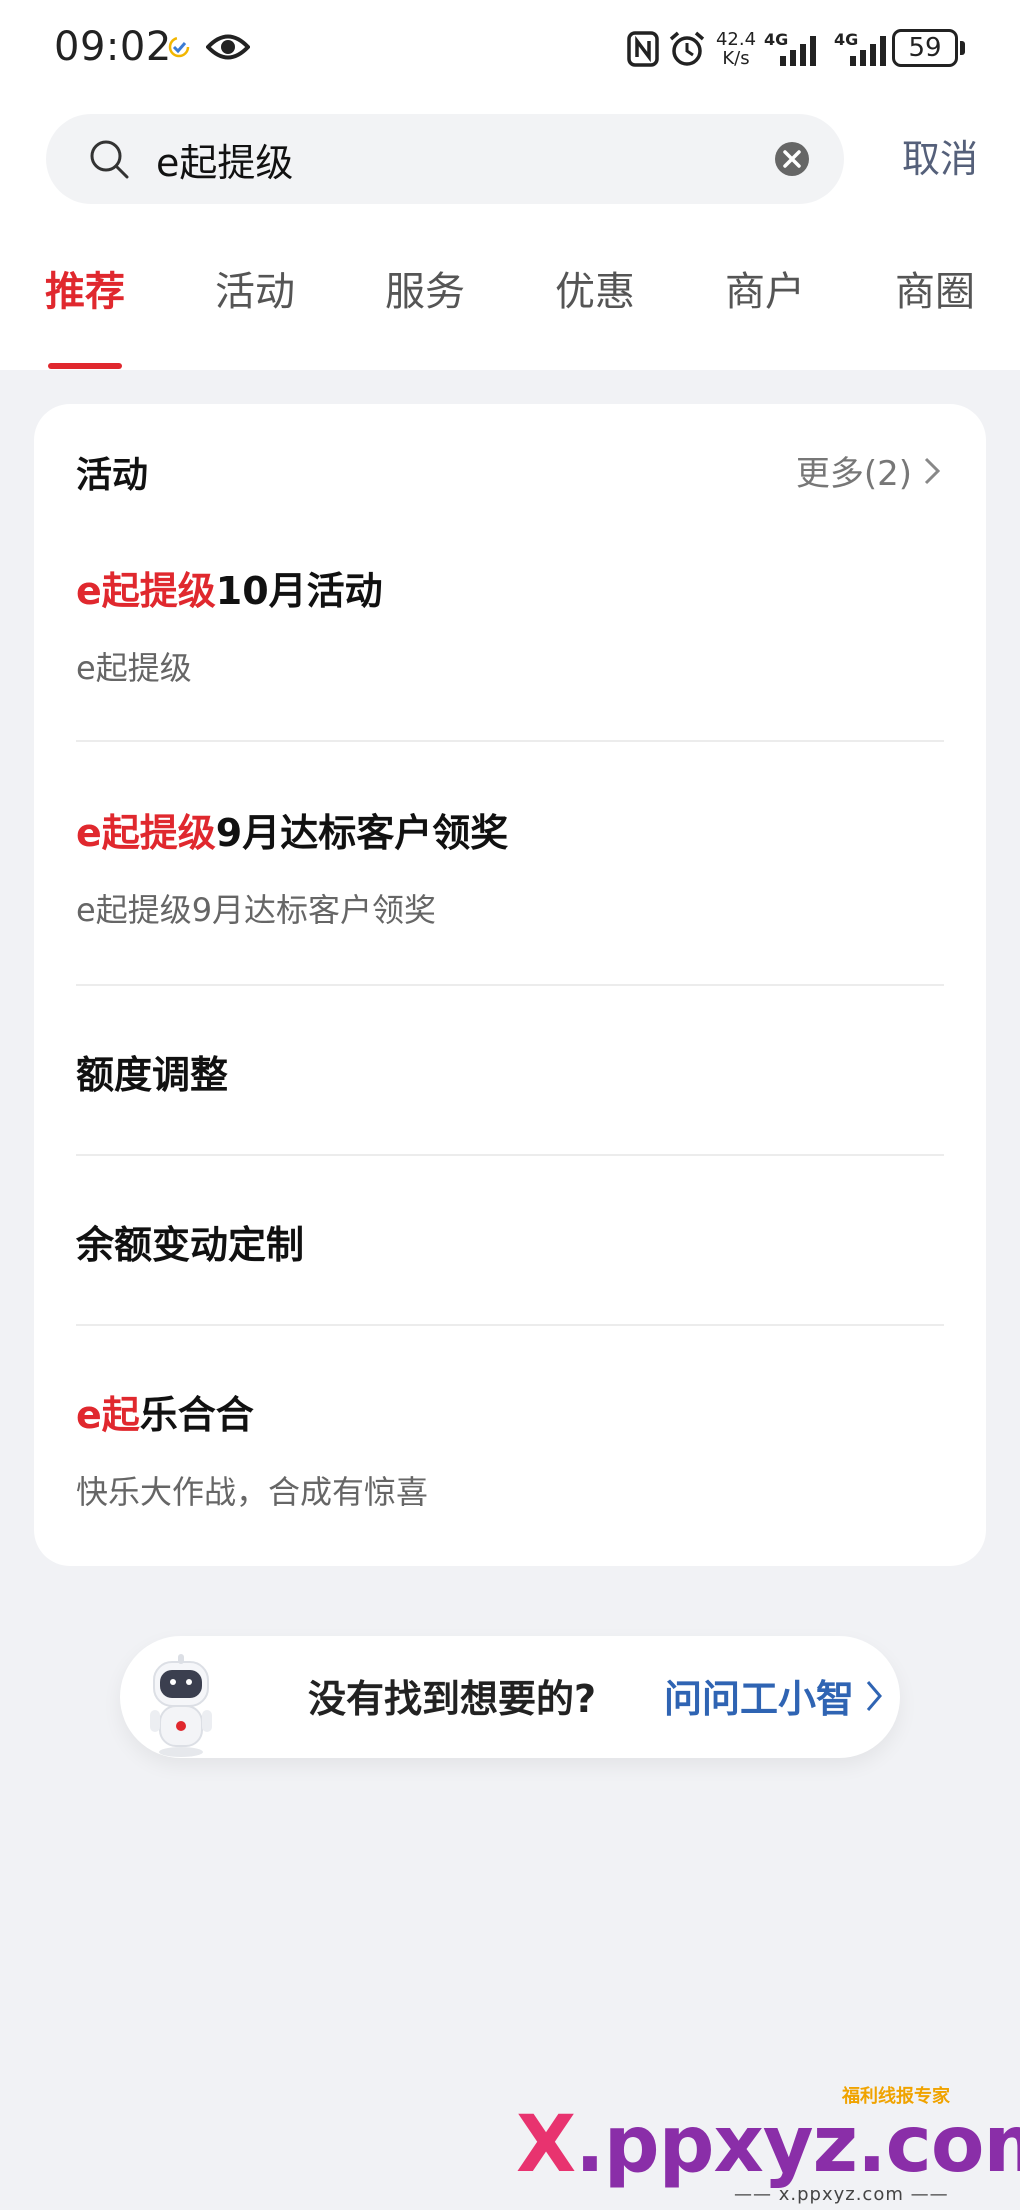  I want to click on signal-2: 4G, so click(864, 48).